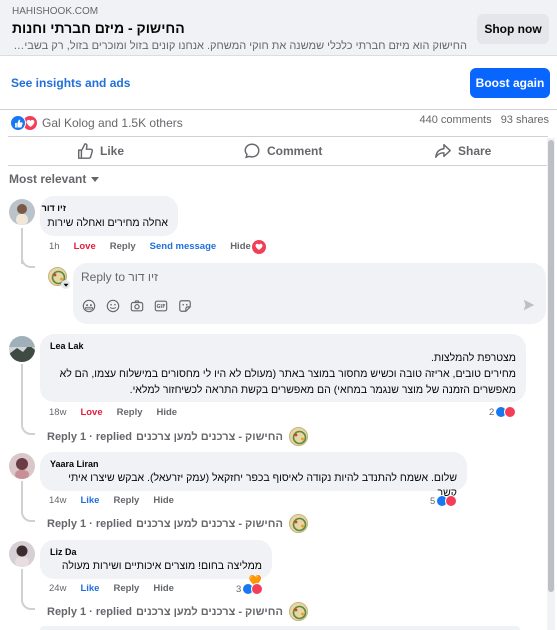 This screenshot has height=630, width=557. Describe the element at coordinates (250, 589) in the screenshot. I see `comment-reactions: 3` at that location.